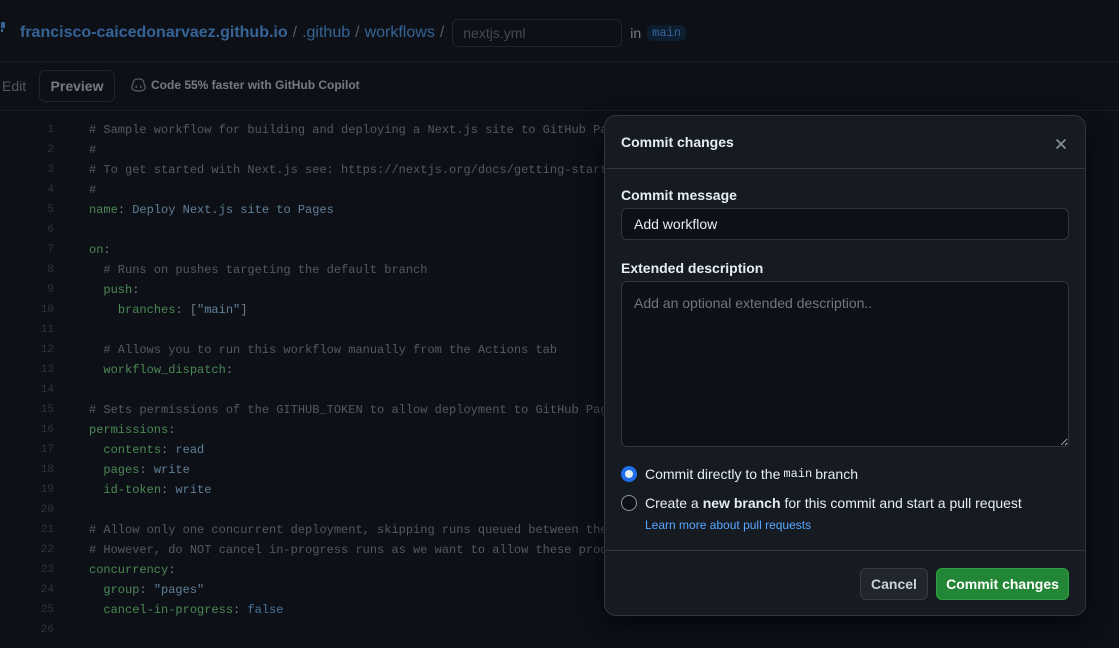 The width and height of the screenshot is (1119, 648). Describe the element at coordinates (154, 33) in the screenshot. I see `breadcrumb-repo-link: francisco-caicedonarvaez.github.io` at that location.